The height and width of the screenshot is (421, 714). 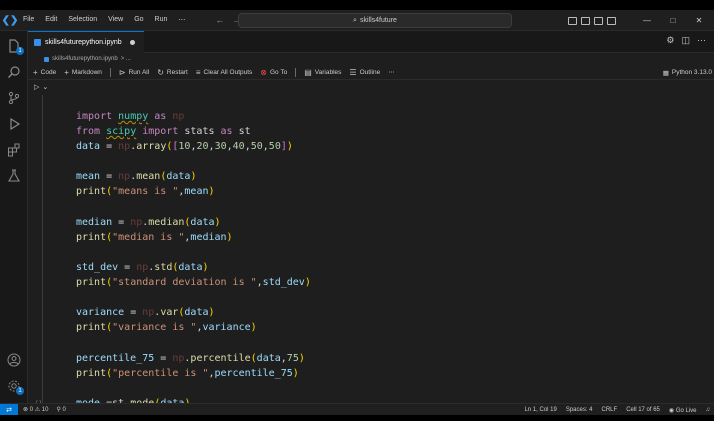 I want to click on code-line: print("percentile is ",percentile_75), so click(x=193, y=373).